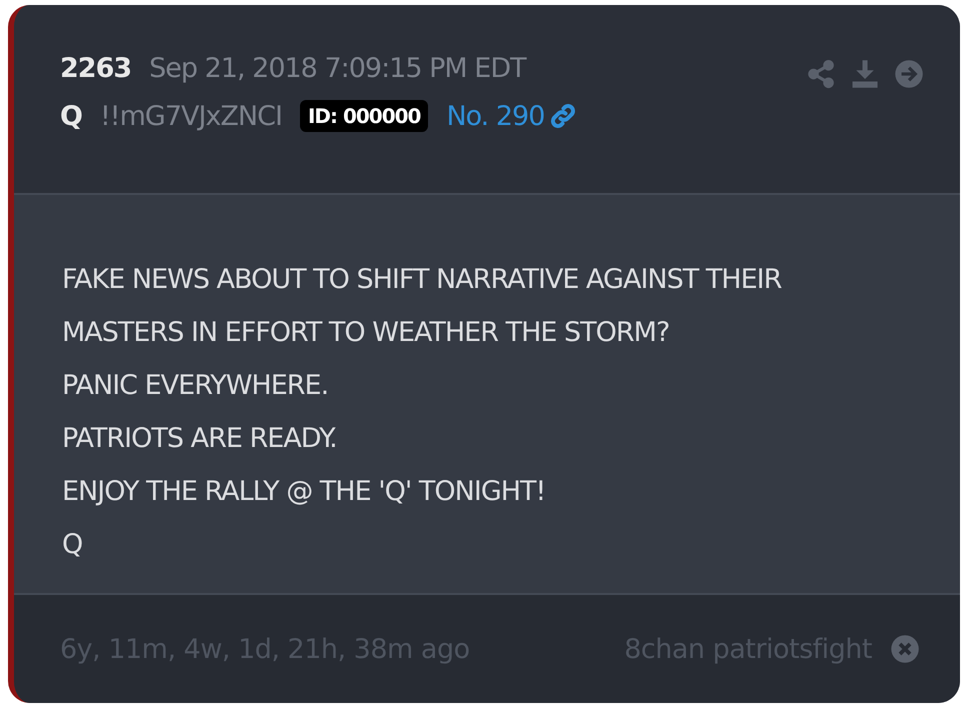 The image size is (964, 707). I want to click on id-badge: ID: 000000, so click(364, 116).